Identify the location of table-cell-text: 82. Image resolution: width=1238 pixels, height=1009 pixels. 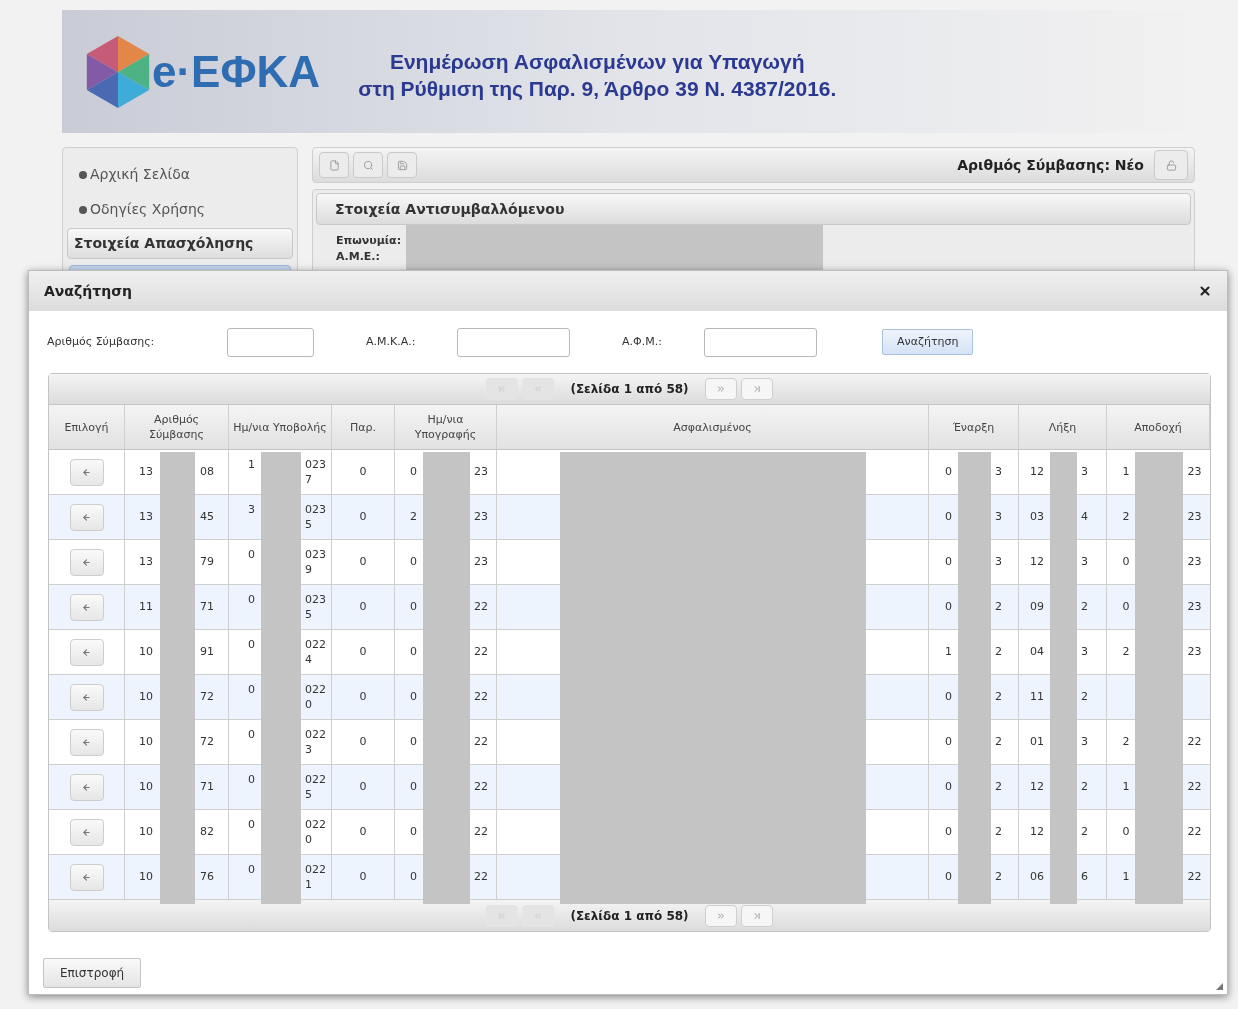
(207, 831).